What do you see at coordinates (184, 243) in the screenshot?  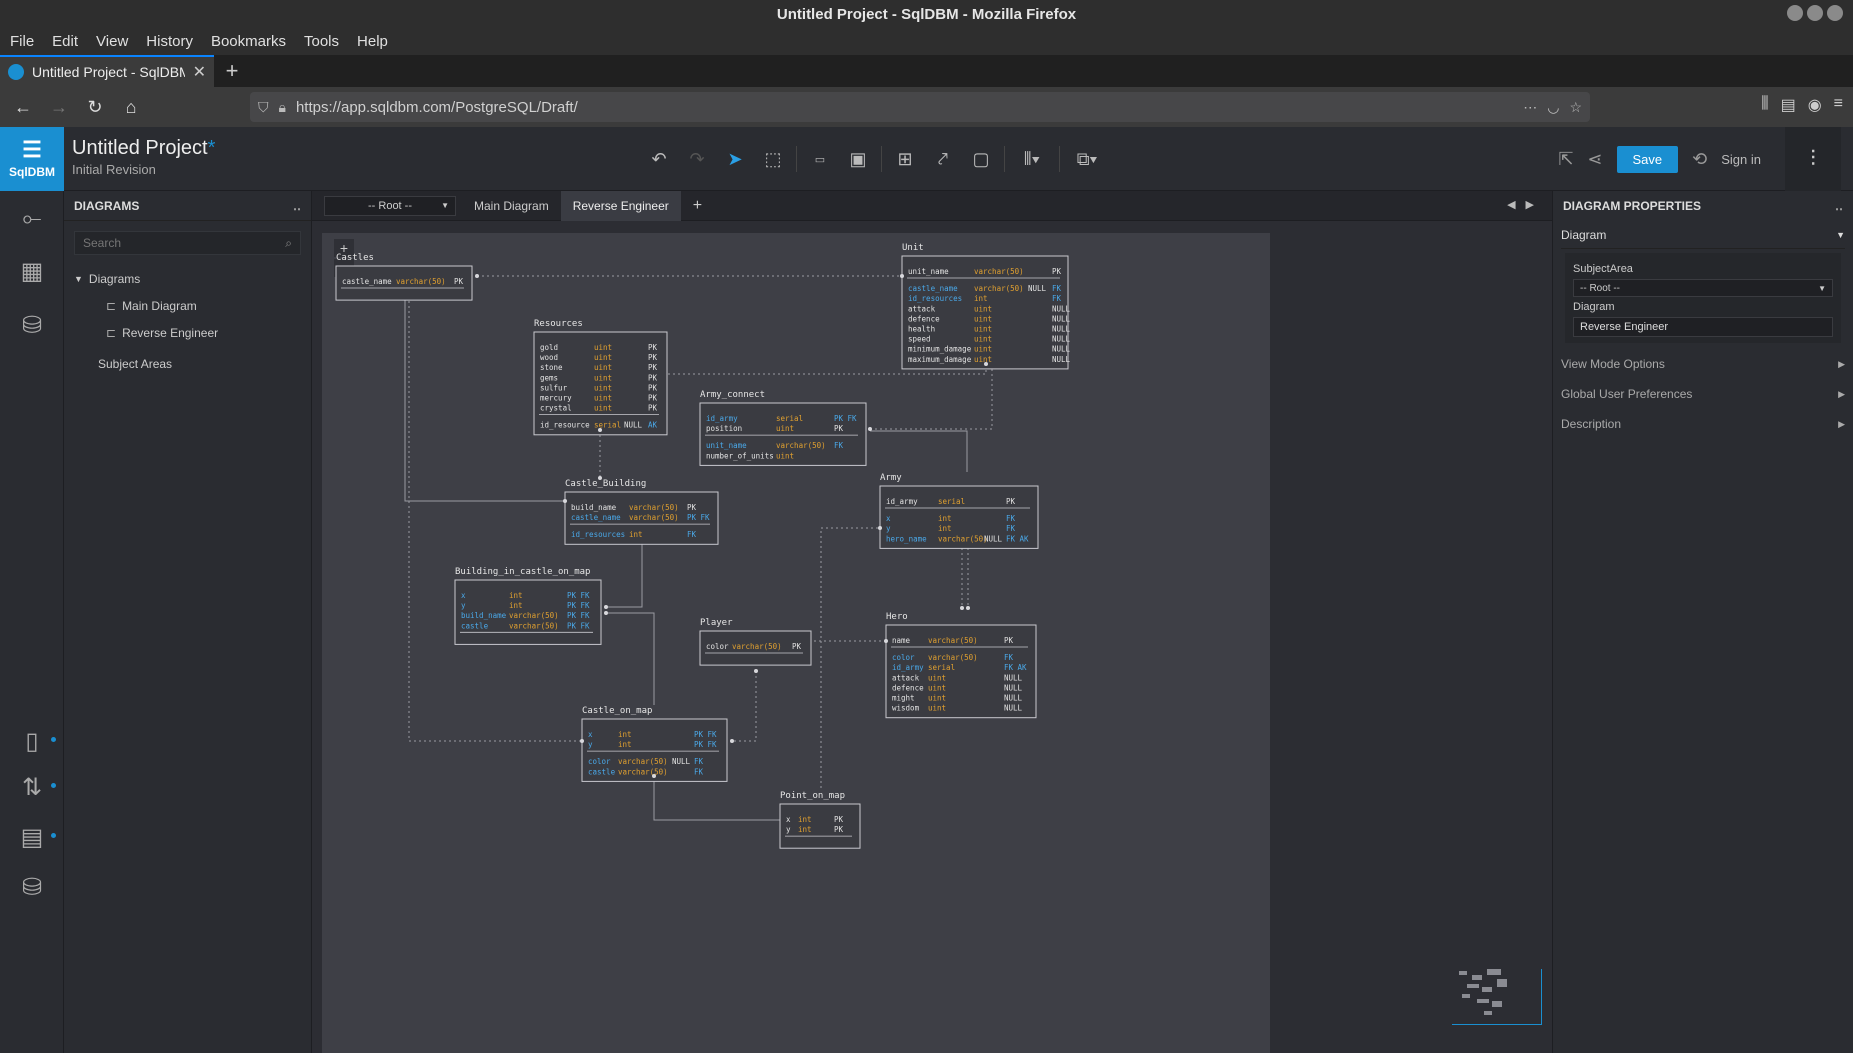 I see `search-input` at bounding box center [184, 243].